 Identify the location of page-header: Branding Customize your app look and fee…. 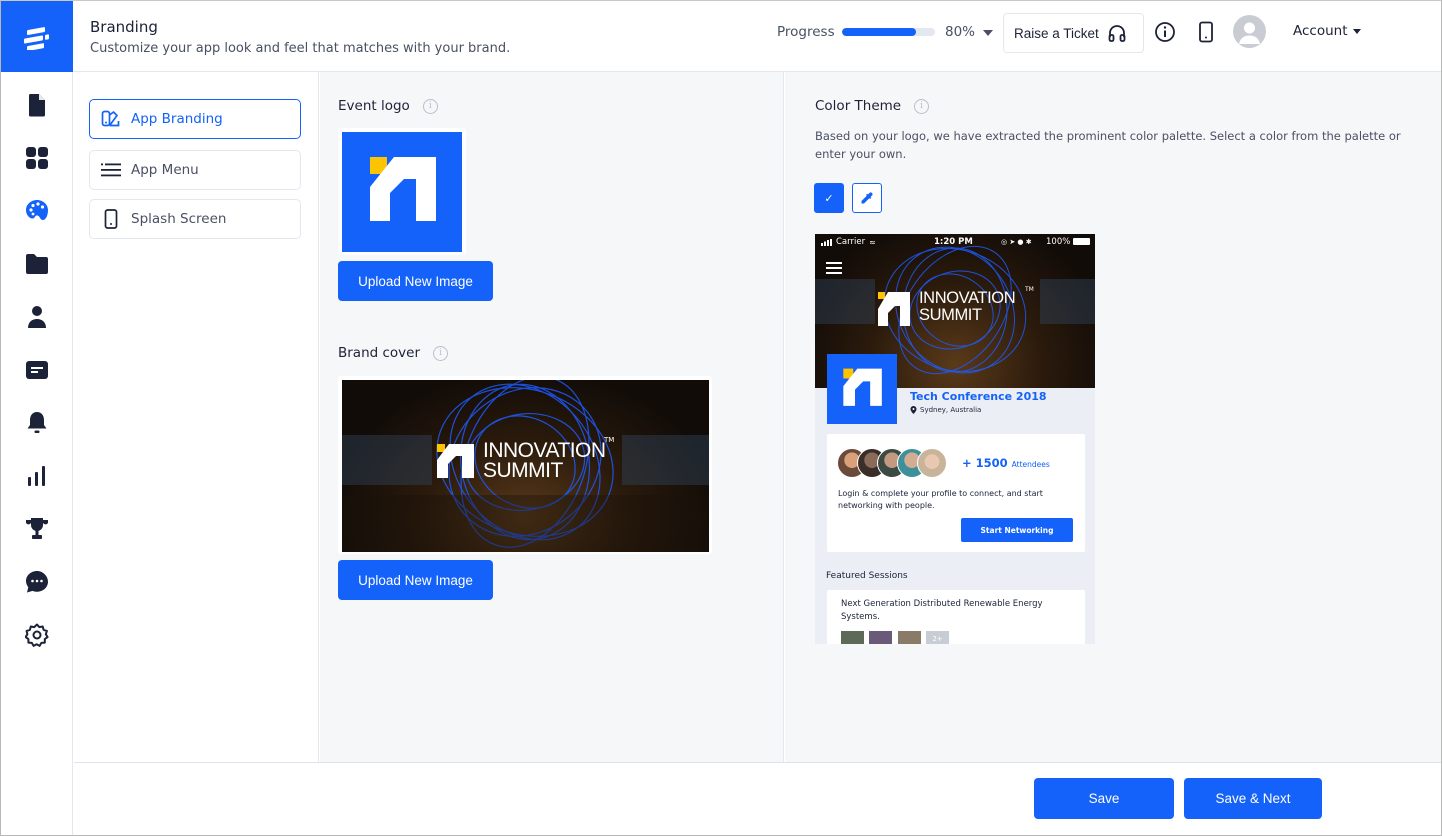
(757, 36).